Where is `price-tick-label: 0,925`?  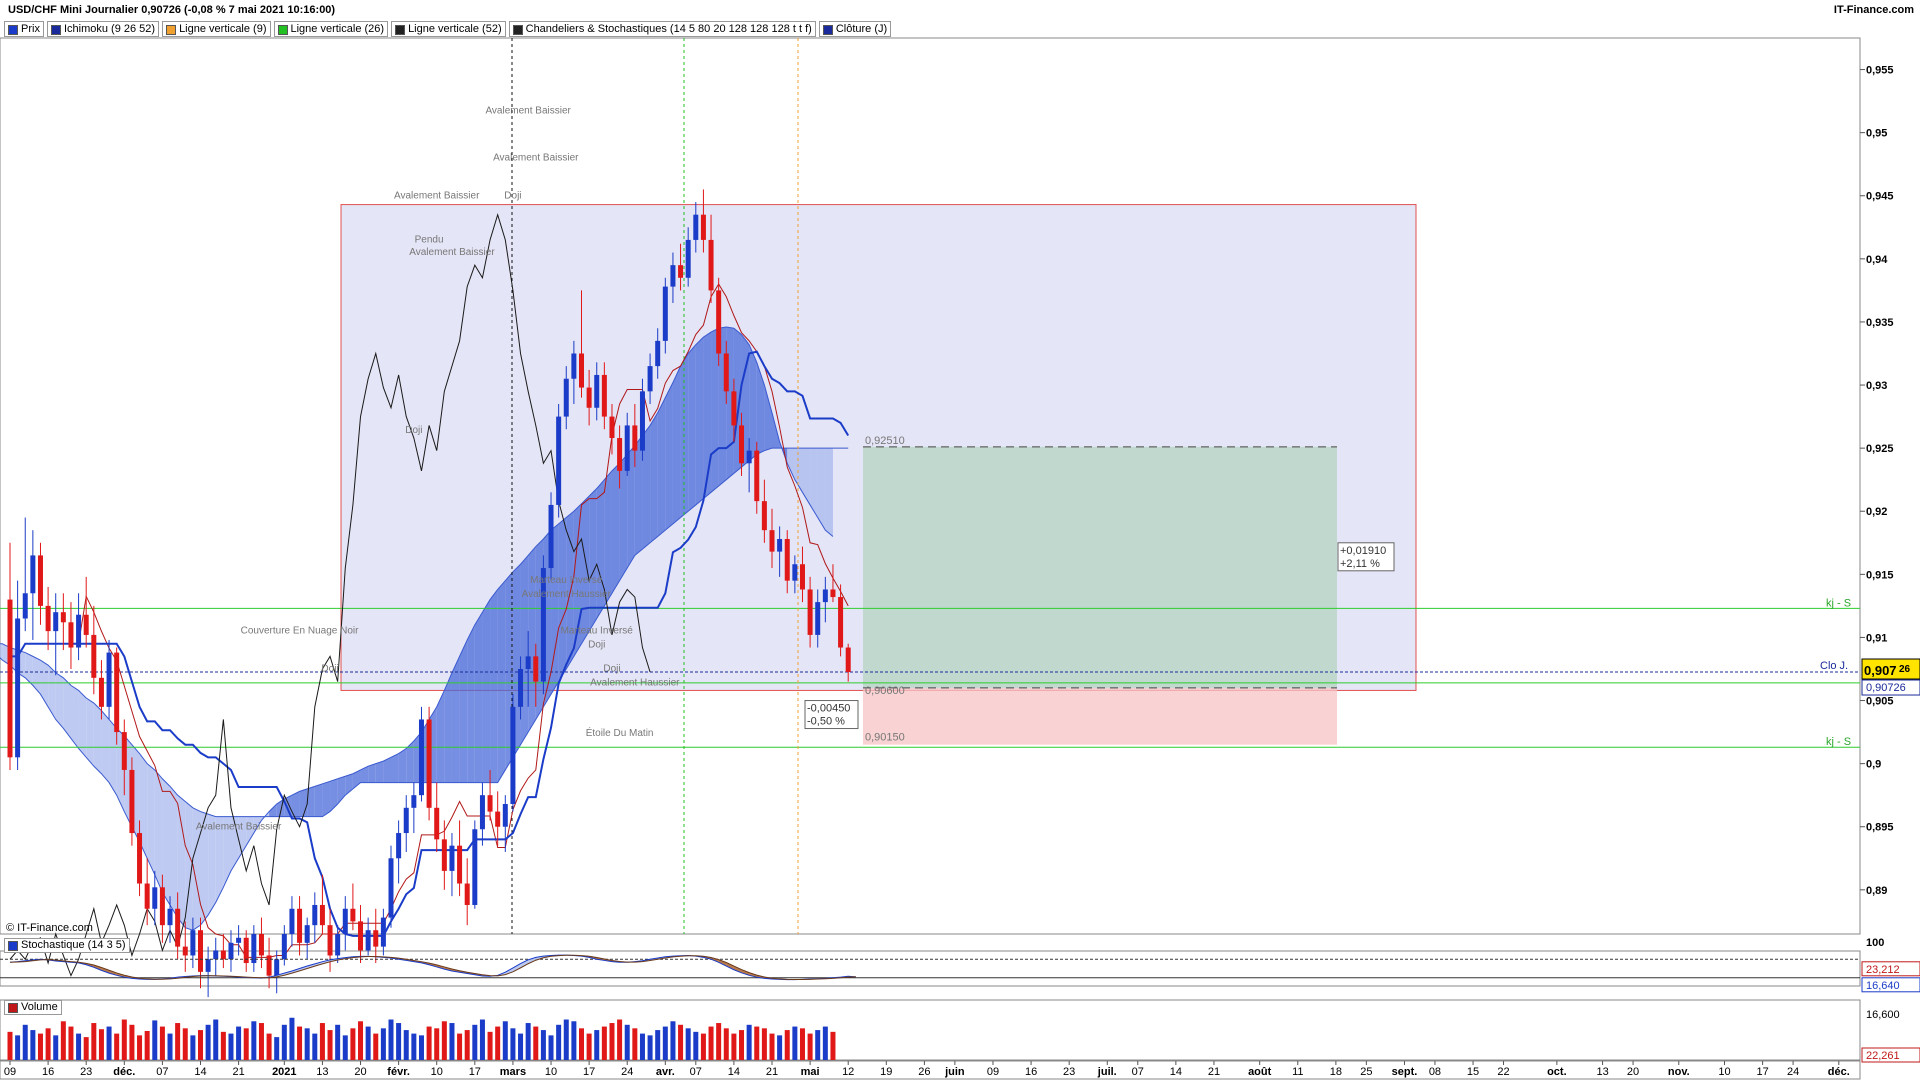 price-tick-label: 0,925 is located at coordinates (1880, 449).